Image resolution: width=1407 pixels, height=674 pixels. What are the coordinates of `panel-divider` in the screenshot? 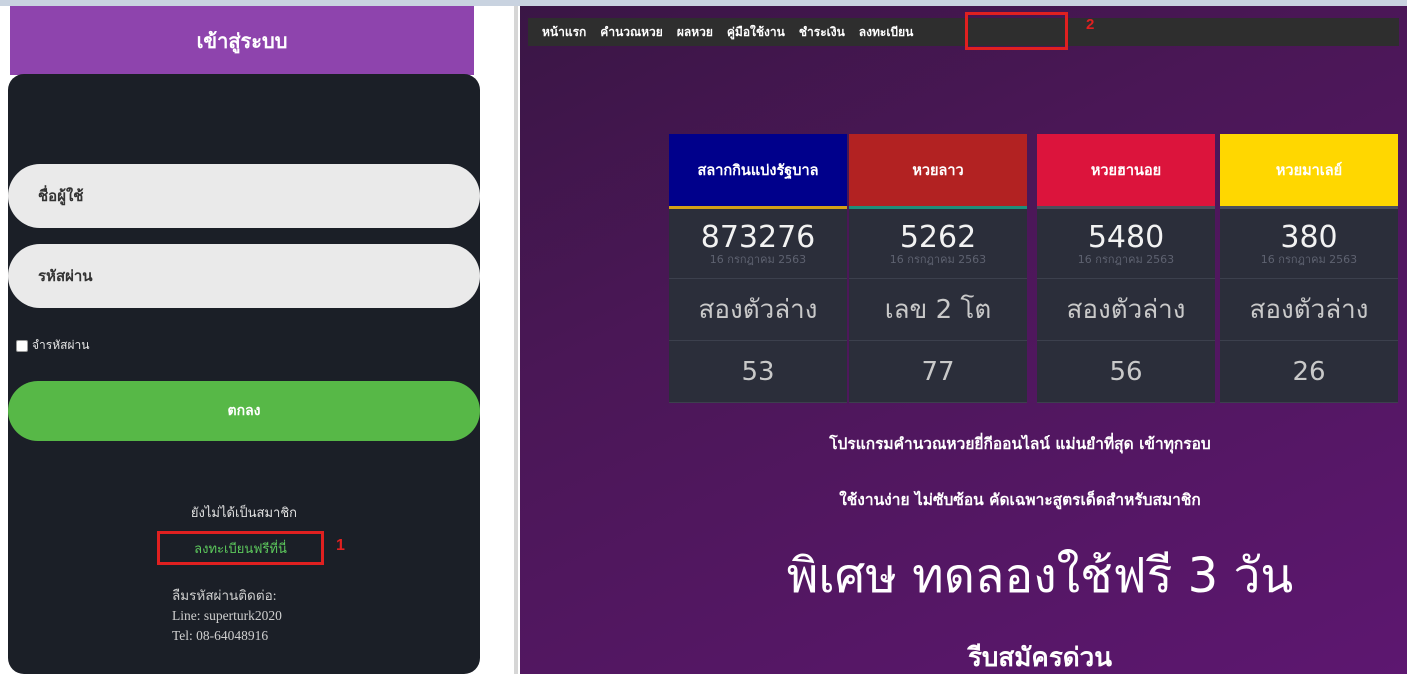 It's located at (516, 340).